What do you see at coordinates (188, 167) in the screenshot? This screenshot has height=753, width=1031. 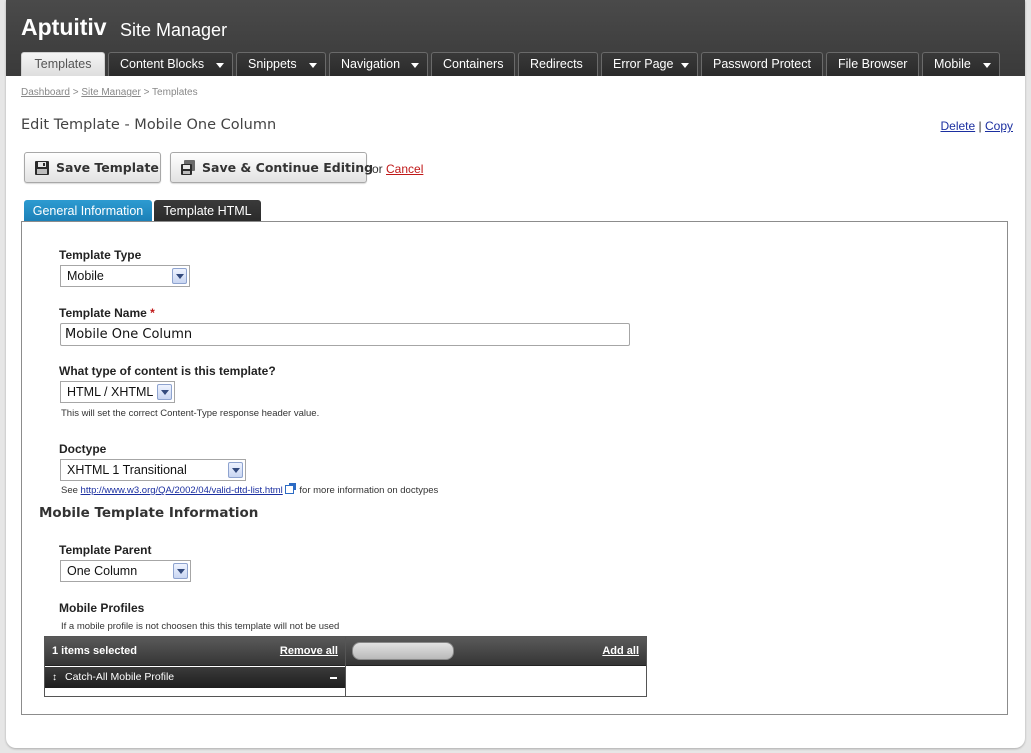 I see `multiple-floppy-icon` at bounding box center [188, 167].